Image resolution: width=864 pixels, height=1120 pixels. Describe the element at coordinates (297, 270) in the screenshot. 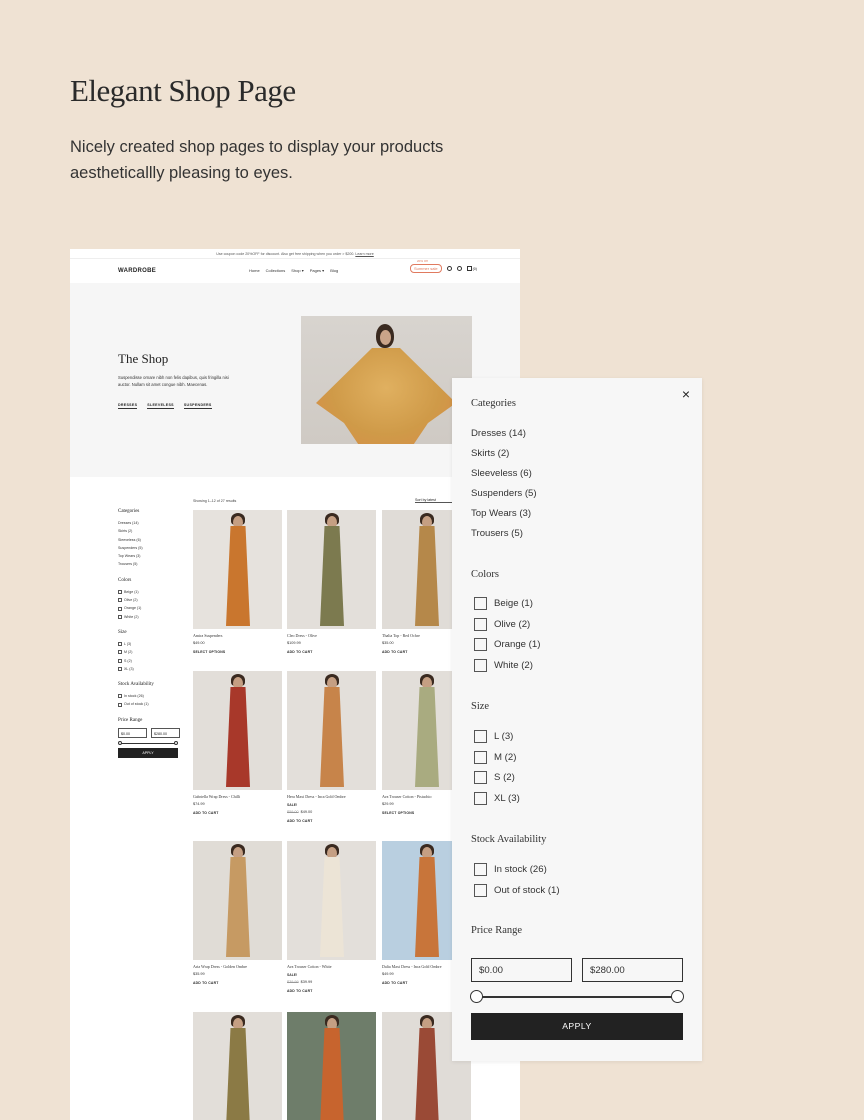

I see `nav-shop: Shop ▾` at that location.